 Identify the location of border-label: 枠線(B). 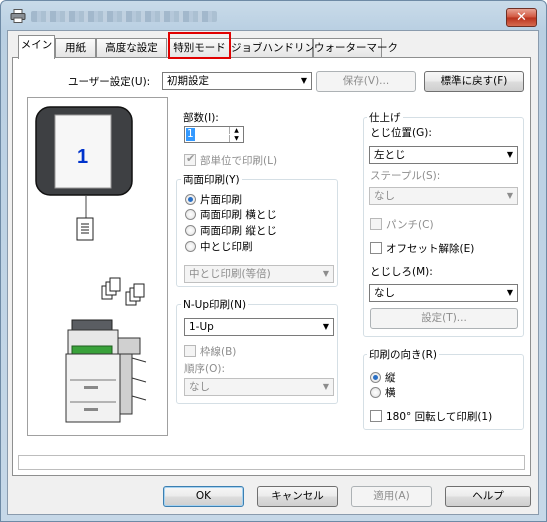
(218, 352).